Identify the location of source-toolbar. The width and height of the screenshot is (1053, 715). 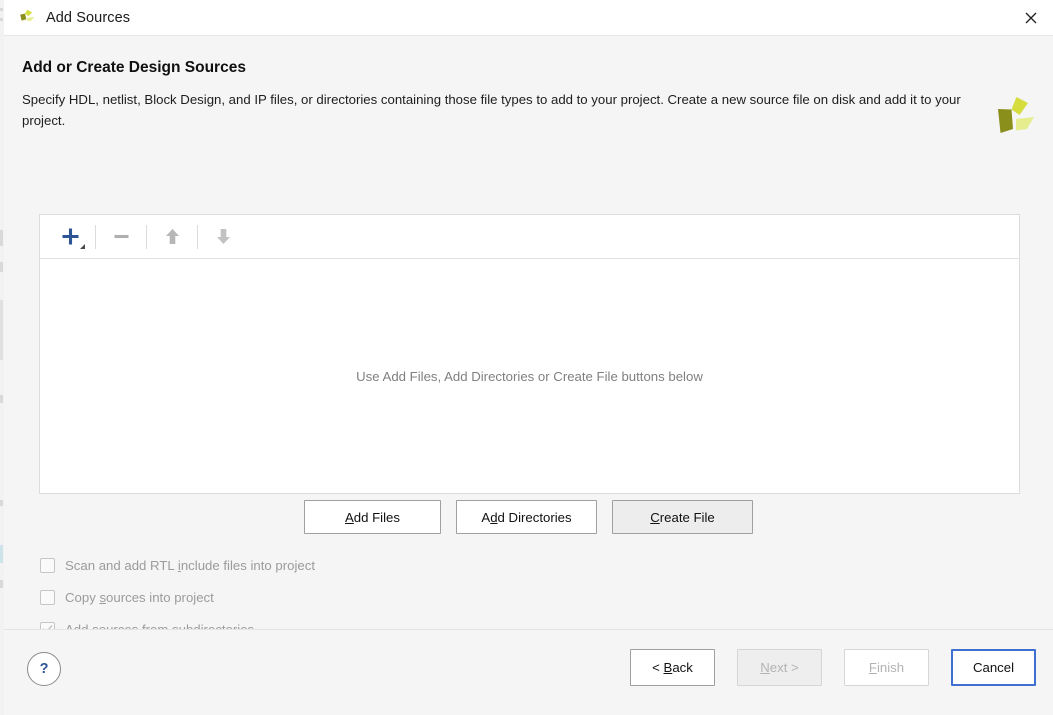
(529, 237).